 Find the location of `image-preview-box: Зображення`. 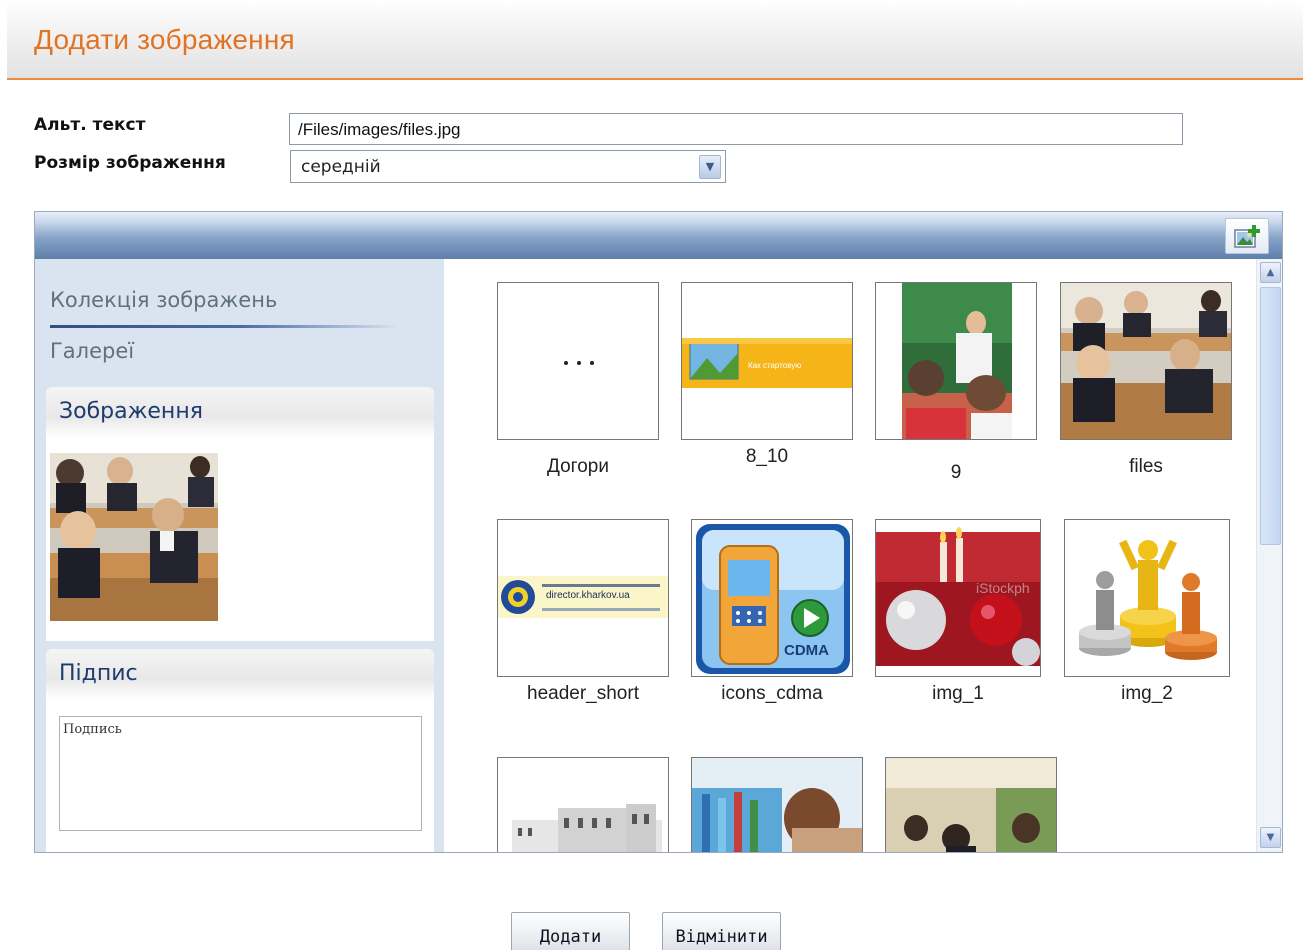

image-preview-box: Зображення is located at coordinates (240, 514).